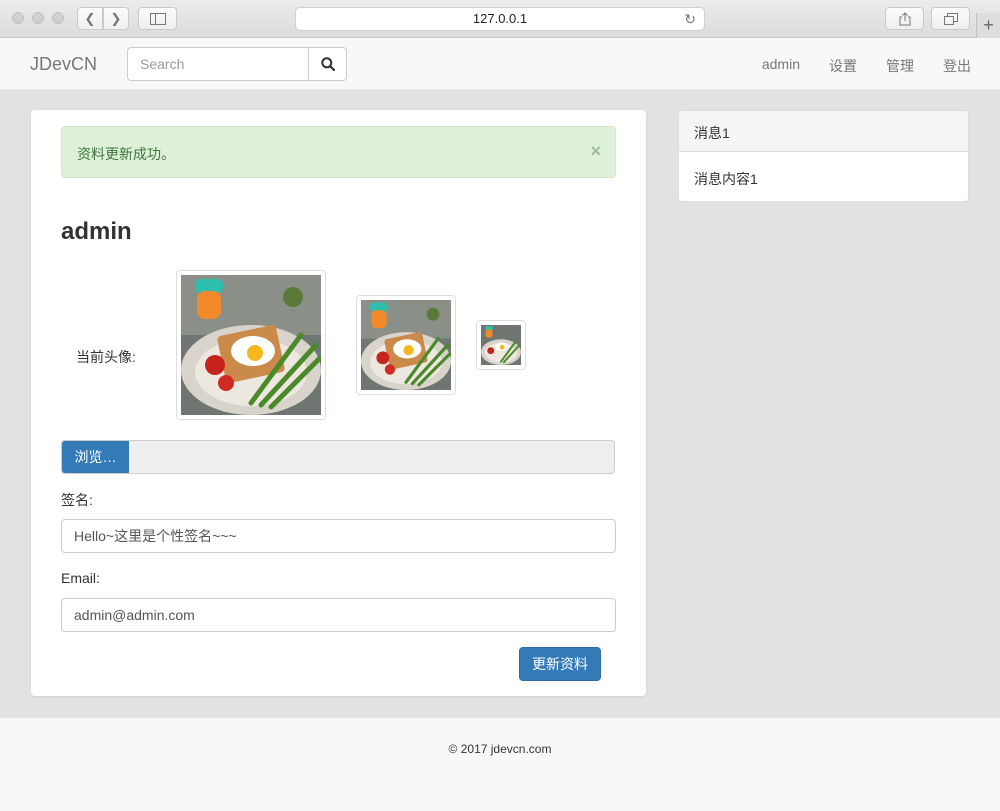 The image size is (1000, 811). I want to click on browser-toolbar: ❮ ❯ 127.0.0.1 ↻ +, so click(500, 19).